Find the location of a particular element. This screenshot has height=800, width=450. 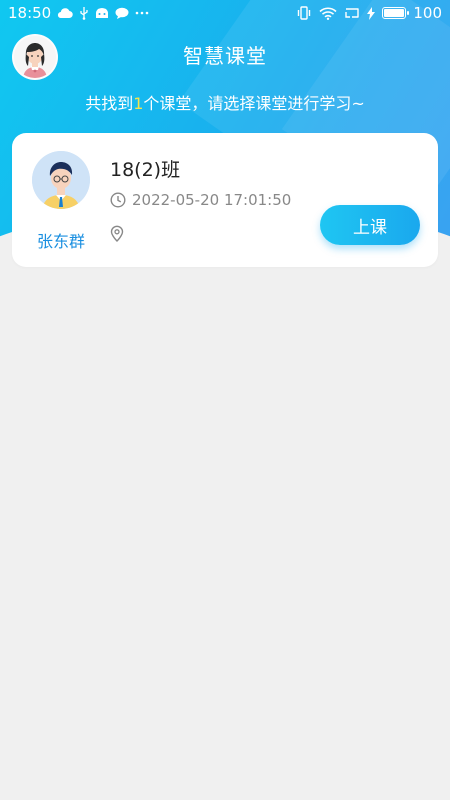

classroom-count: 1 is located at coordinates (138, 103).